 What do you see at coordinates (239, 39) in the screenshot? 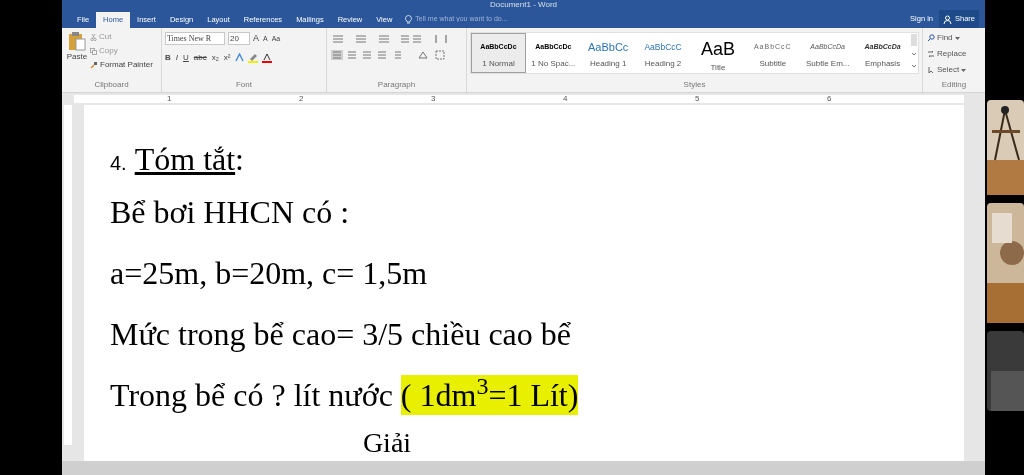
I see `font-size-field: 20` at bounding box center [239, 39].